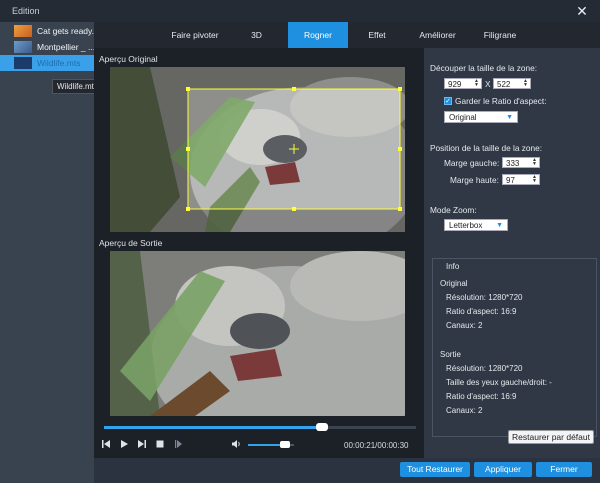 This screenshot has height=483, width=600. I want to click on output-eye-size: Taille des yeux gauche/droit: -, so click(499, 382).